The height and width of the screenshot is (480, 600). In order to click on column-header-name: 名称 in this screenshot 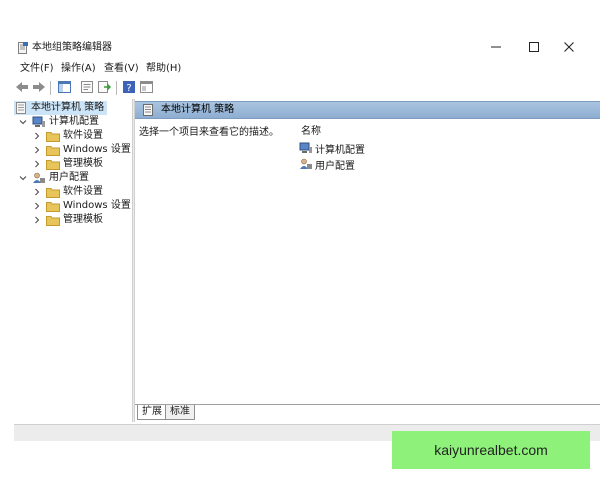, I will do `click(311, 132)`.